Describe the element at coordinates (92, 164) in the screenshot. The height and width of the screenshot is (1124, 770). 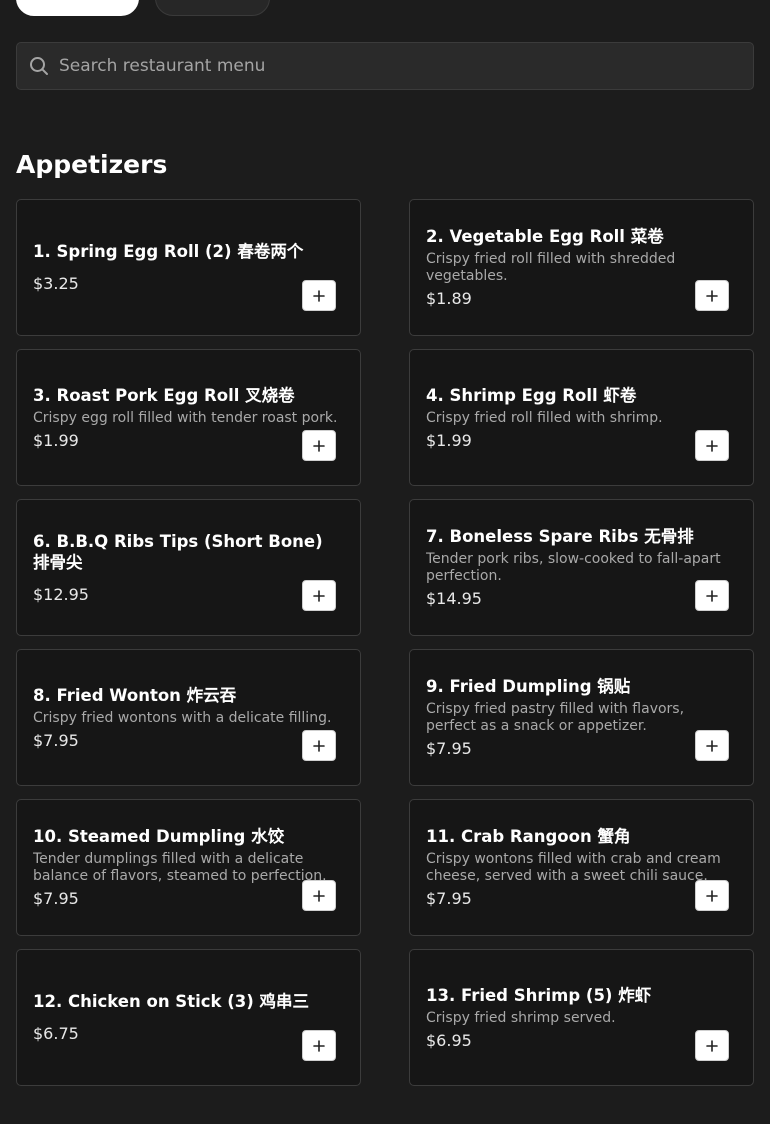
I see `section-title: Appetizers` at that location.